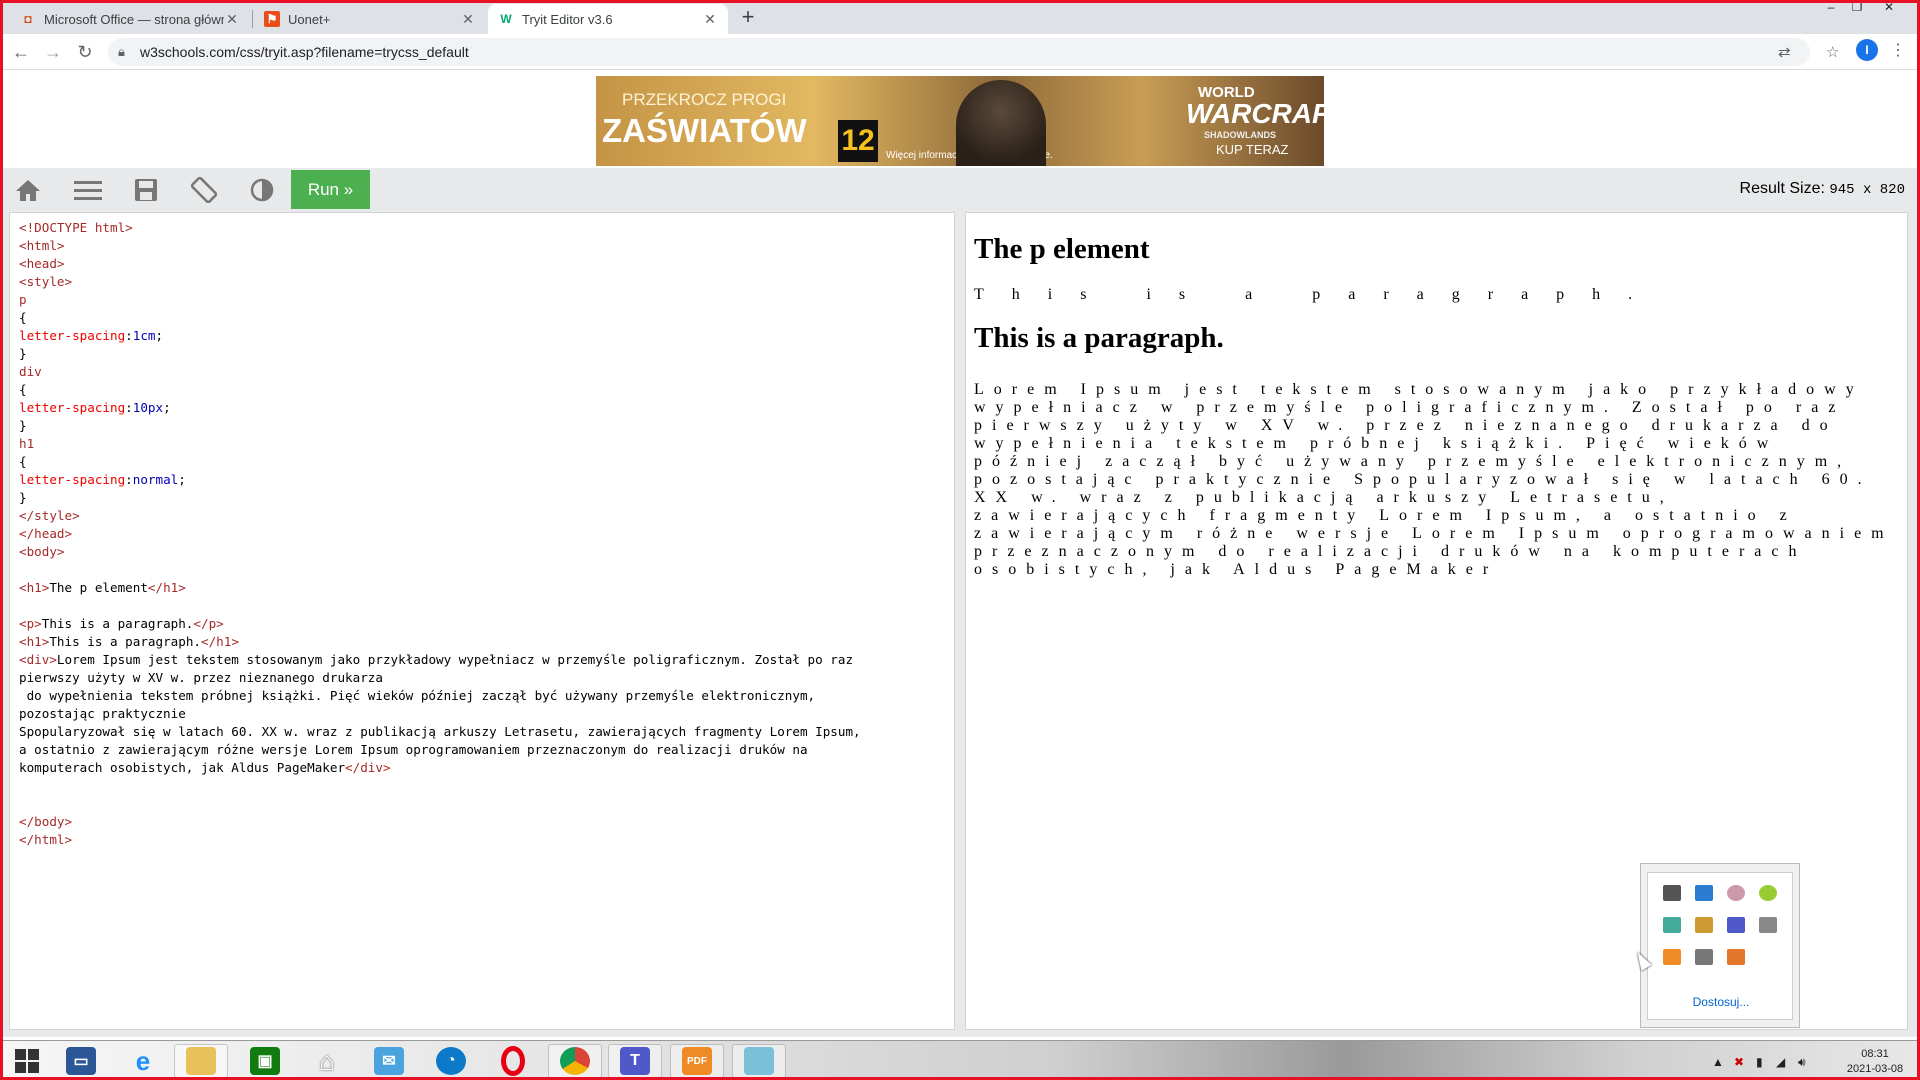 The image size is (1920, 1080). Describe the element at coordinates (21, 52) in the screenshot. I see `back-arrow-icon: ←` at that location.